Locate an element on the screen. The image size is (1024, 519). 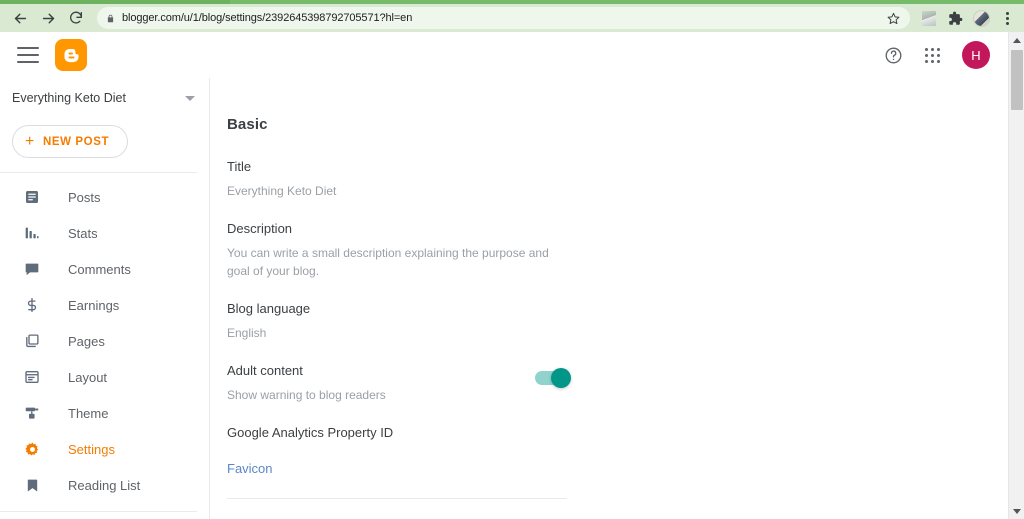
sidebar-item-layout: Layout is located at coordinates (104, 377).